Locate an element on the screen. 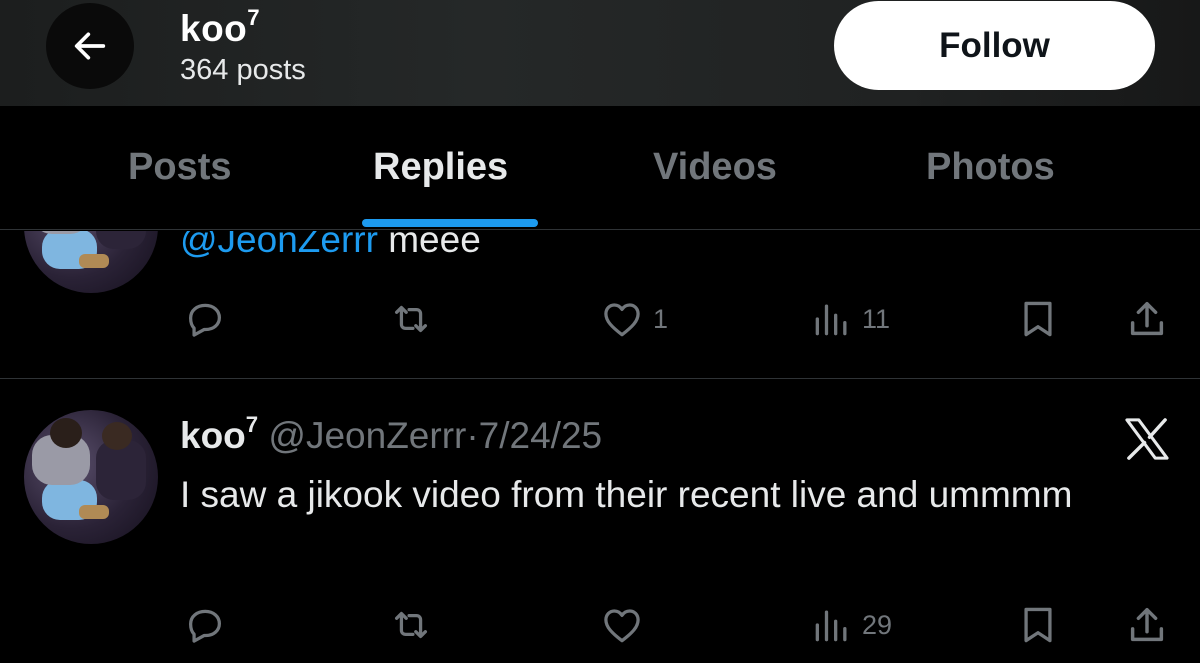  tweet-date: 7/24/25 is located at coordinates (540, 435).